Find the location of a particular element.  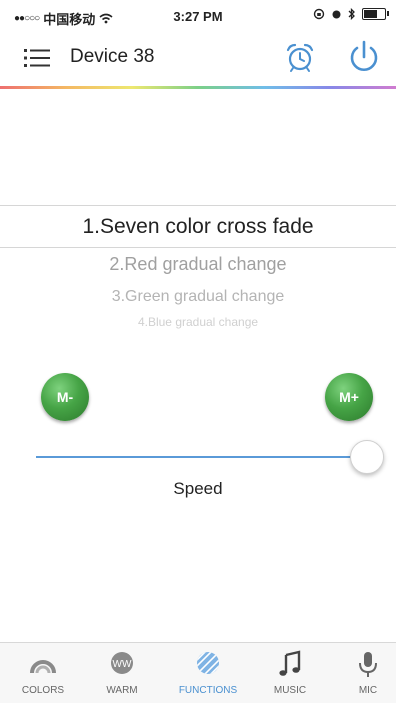

tab-colors: COLORS is located at coordinates (43, 673).